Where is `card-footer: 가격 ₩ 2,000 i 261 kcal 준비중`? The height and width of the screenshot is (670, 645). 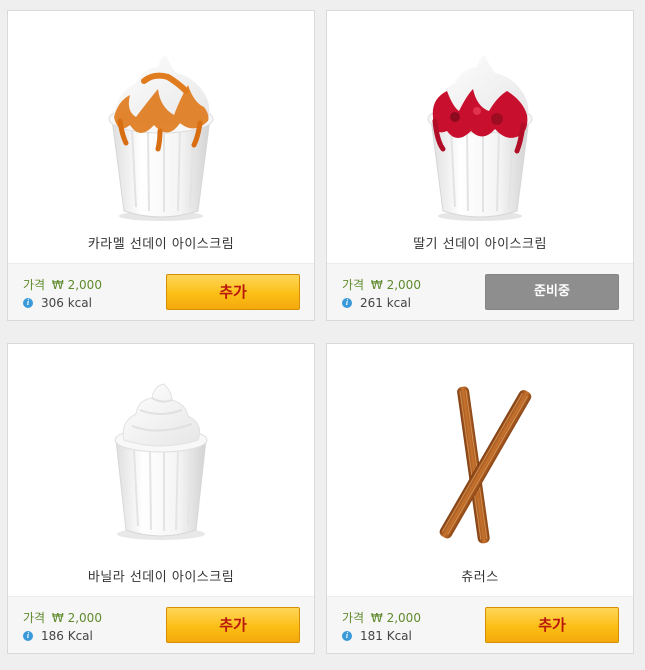
card-footer: 가격 ₩ 2,000 i 261 kcal 준비중 is located at coordinates (480, 291).